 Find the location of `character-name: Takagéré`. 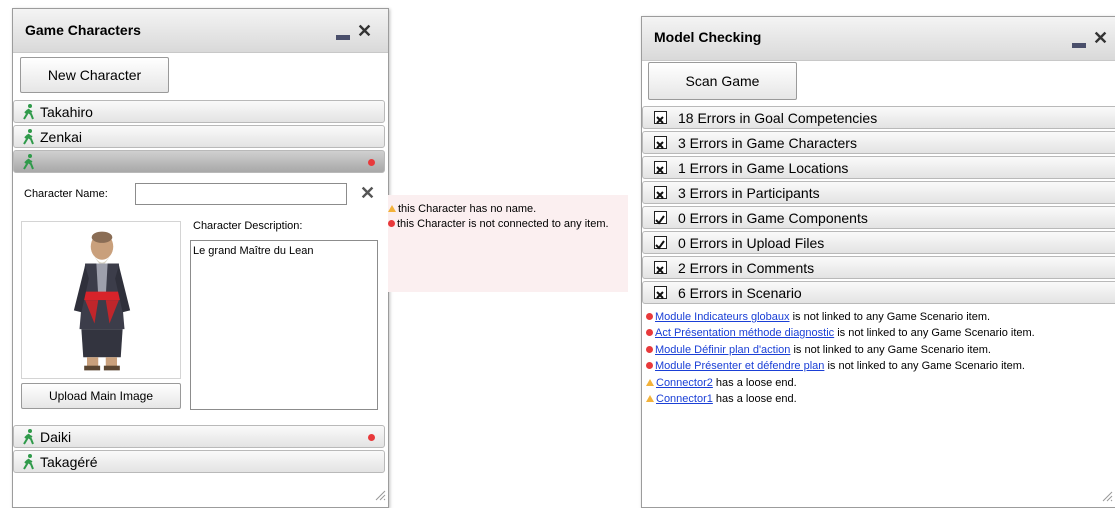

character-name: Takagéré is located at coordinates (69, 462).